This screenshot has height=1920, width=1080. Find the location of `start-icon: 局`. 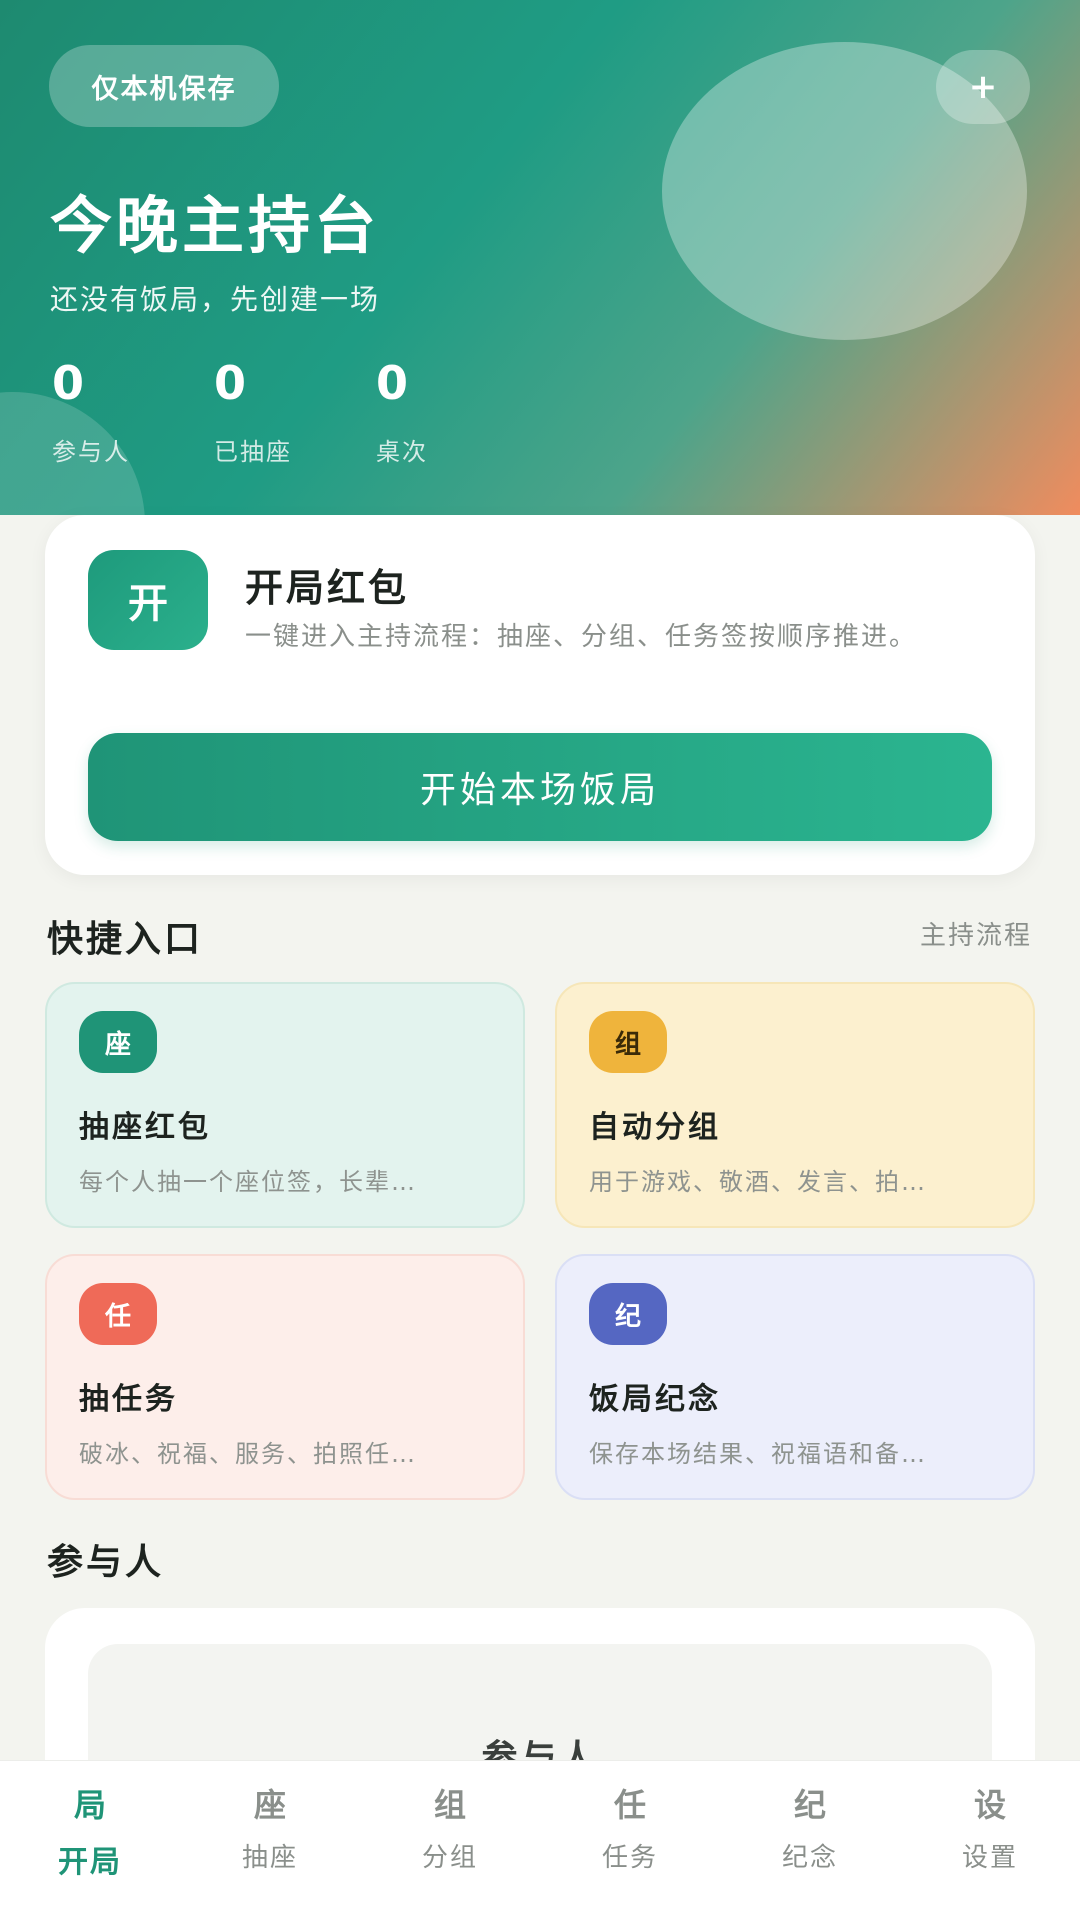

start-icon: 局 is located at coordinates (89, 1805).